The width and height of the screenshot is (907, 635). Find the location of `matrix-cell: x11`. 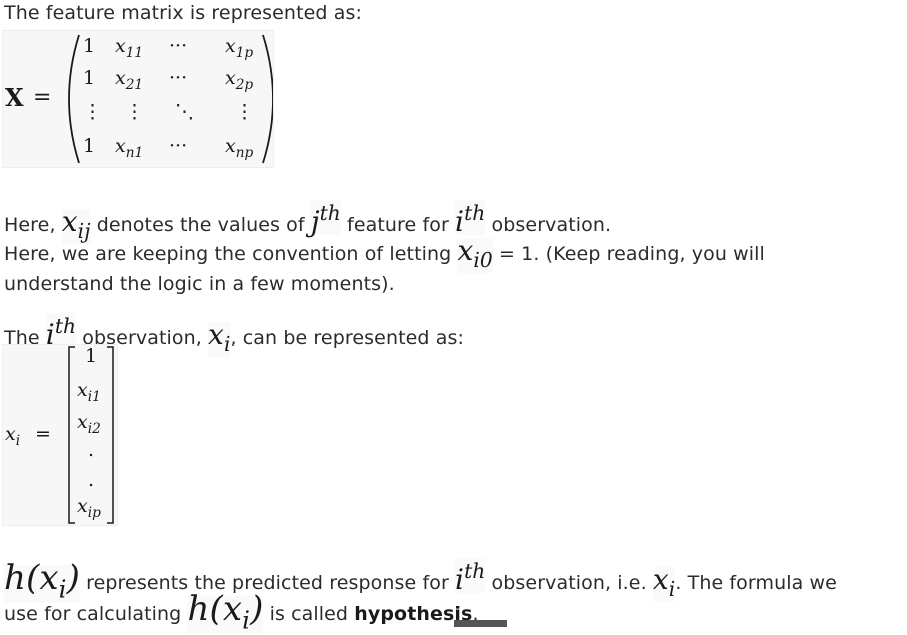

matrix-cell: x11 is located at coordinates (129, 48).